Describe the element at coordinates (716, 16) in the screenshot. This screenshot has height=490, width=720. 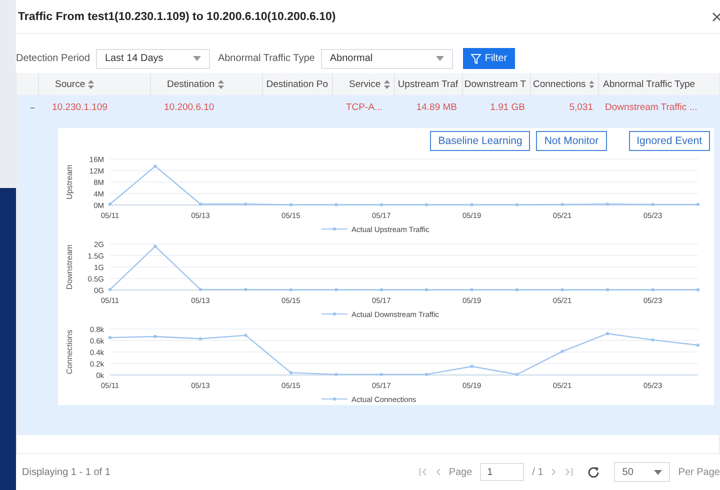
I see `close-icon` at that location.